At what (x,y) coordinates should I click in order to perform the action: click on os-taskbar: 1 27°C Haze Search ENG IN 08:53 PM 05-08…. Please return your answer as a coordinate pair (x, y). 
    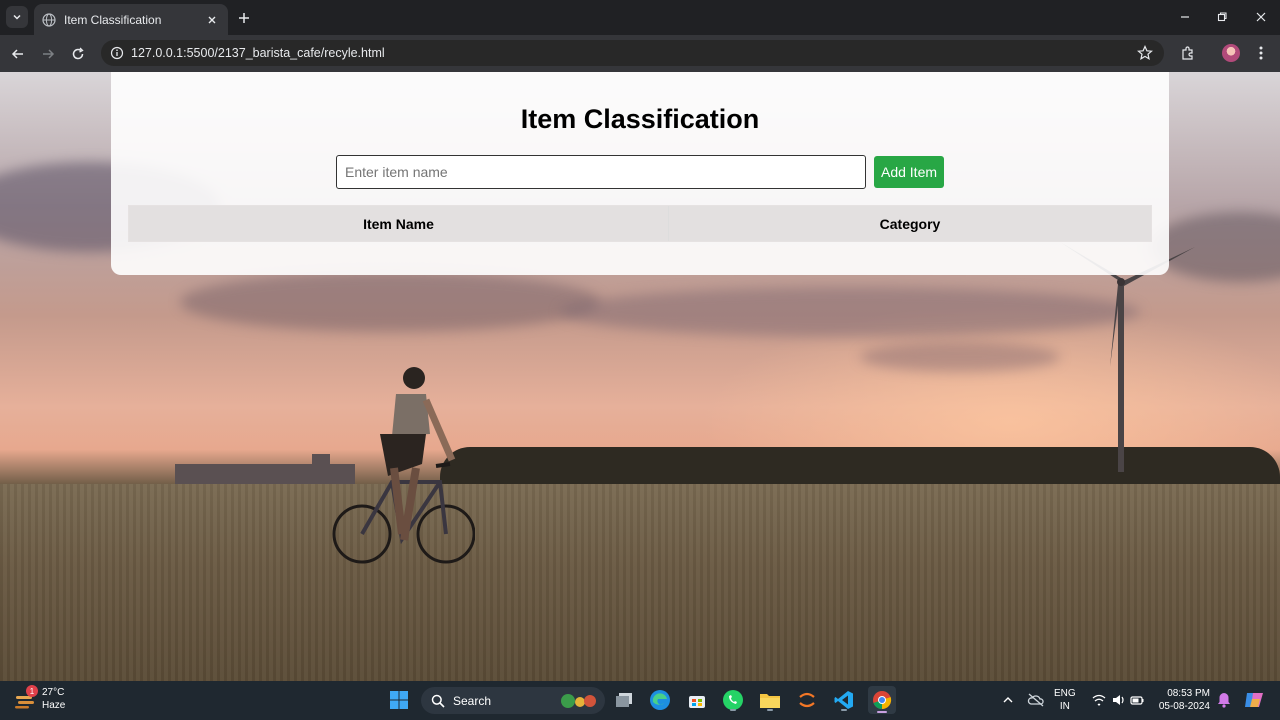
    Looking at the image, I should click on (640, 700).